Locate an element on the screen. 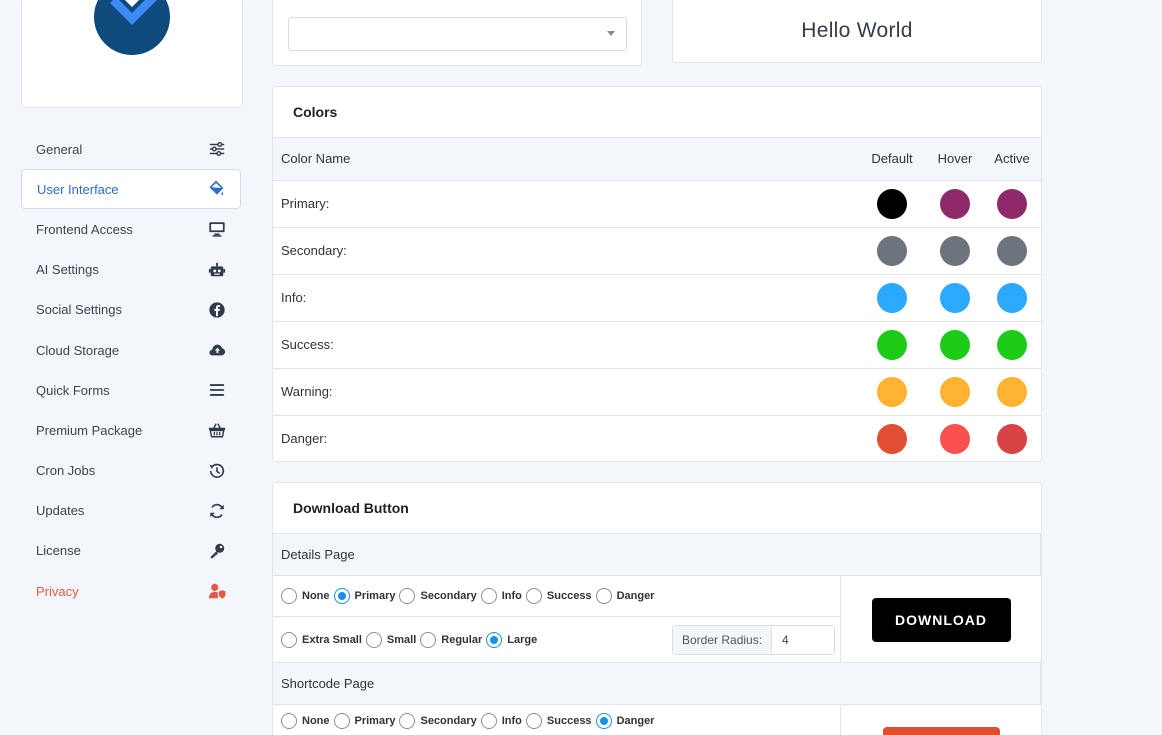  shortcode-style-radio-danger: Danger is located at coordinates (625, 721).